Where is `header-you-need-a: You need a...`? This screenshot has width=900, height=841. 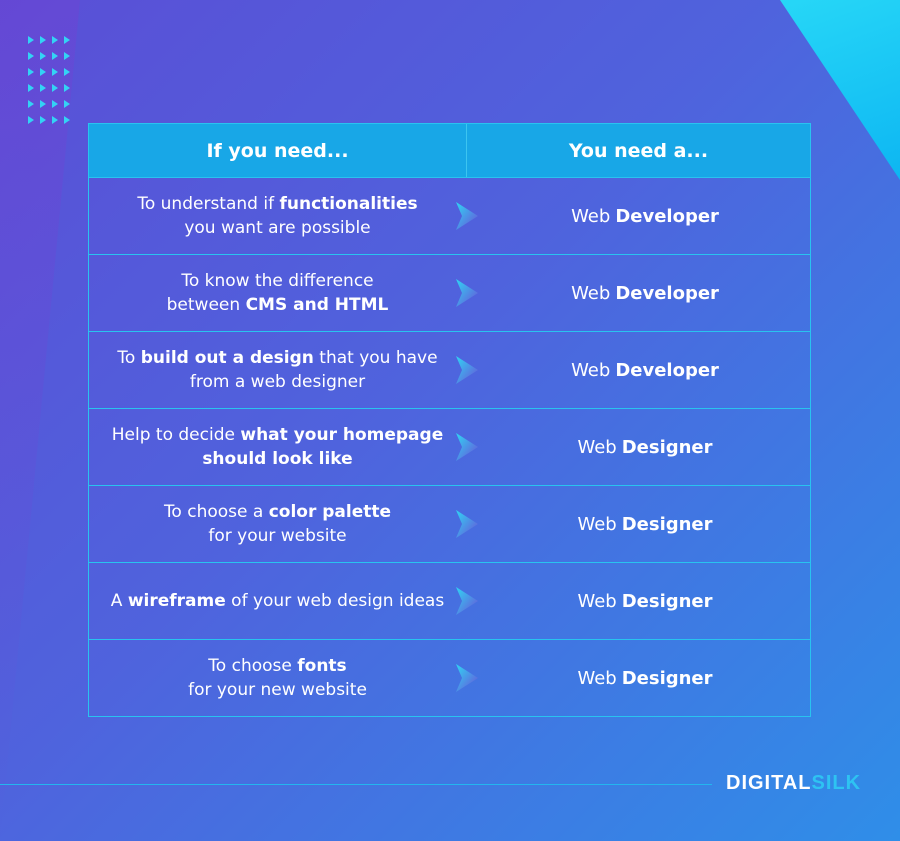 header-you-need-a: You need a... is located at coordinates (638, 150).